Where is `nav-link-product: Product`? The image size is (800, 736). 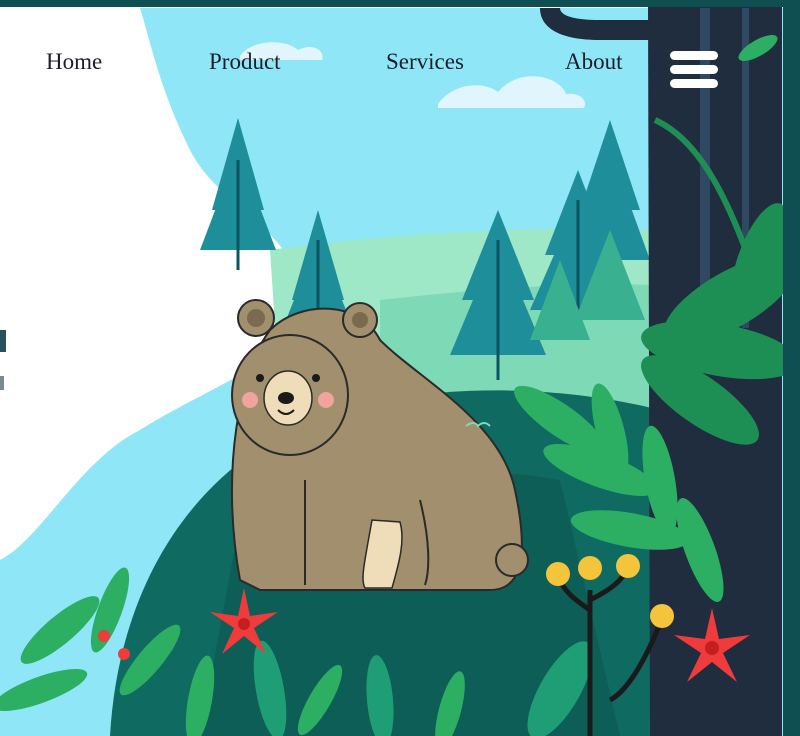 nav-link-product: Product is located at coordinates (245, 62).